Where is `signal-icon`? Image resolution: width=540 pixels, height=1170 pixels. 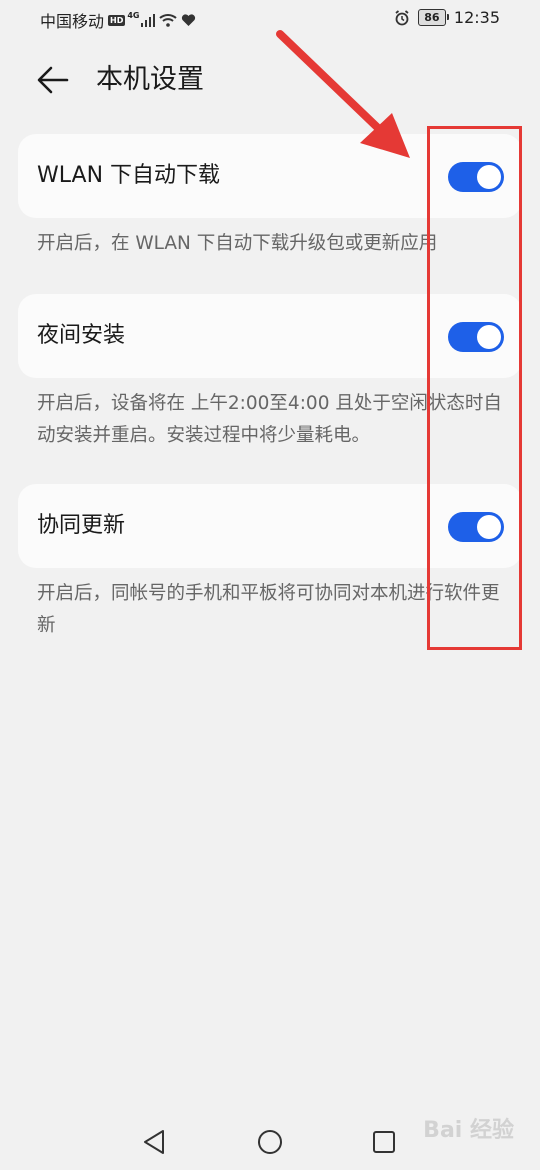
signal-icon is located at coordinates (147, 20).